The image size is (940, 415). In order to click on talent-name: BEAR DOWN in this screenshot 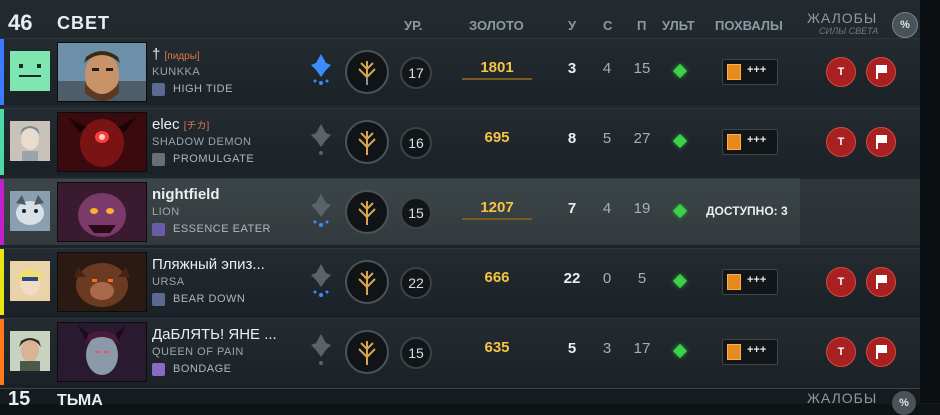, I will do `click(209, 299)`.